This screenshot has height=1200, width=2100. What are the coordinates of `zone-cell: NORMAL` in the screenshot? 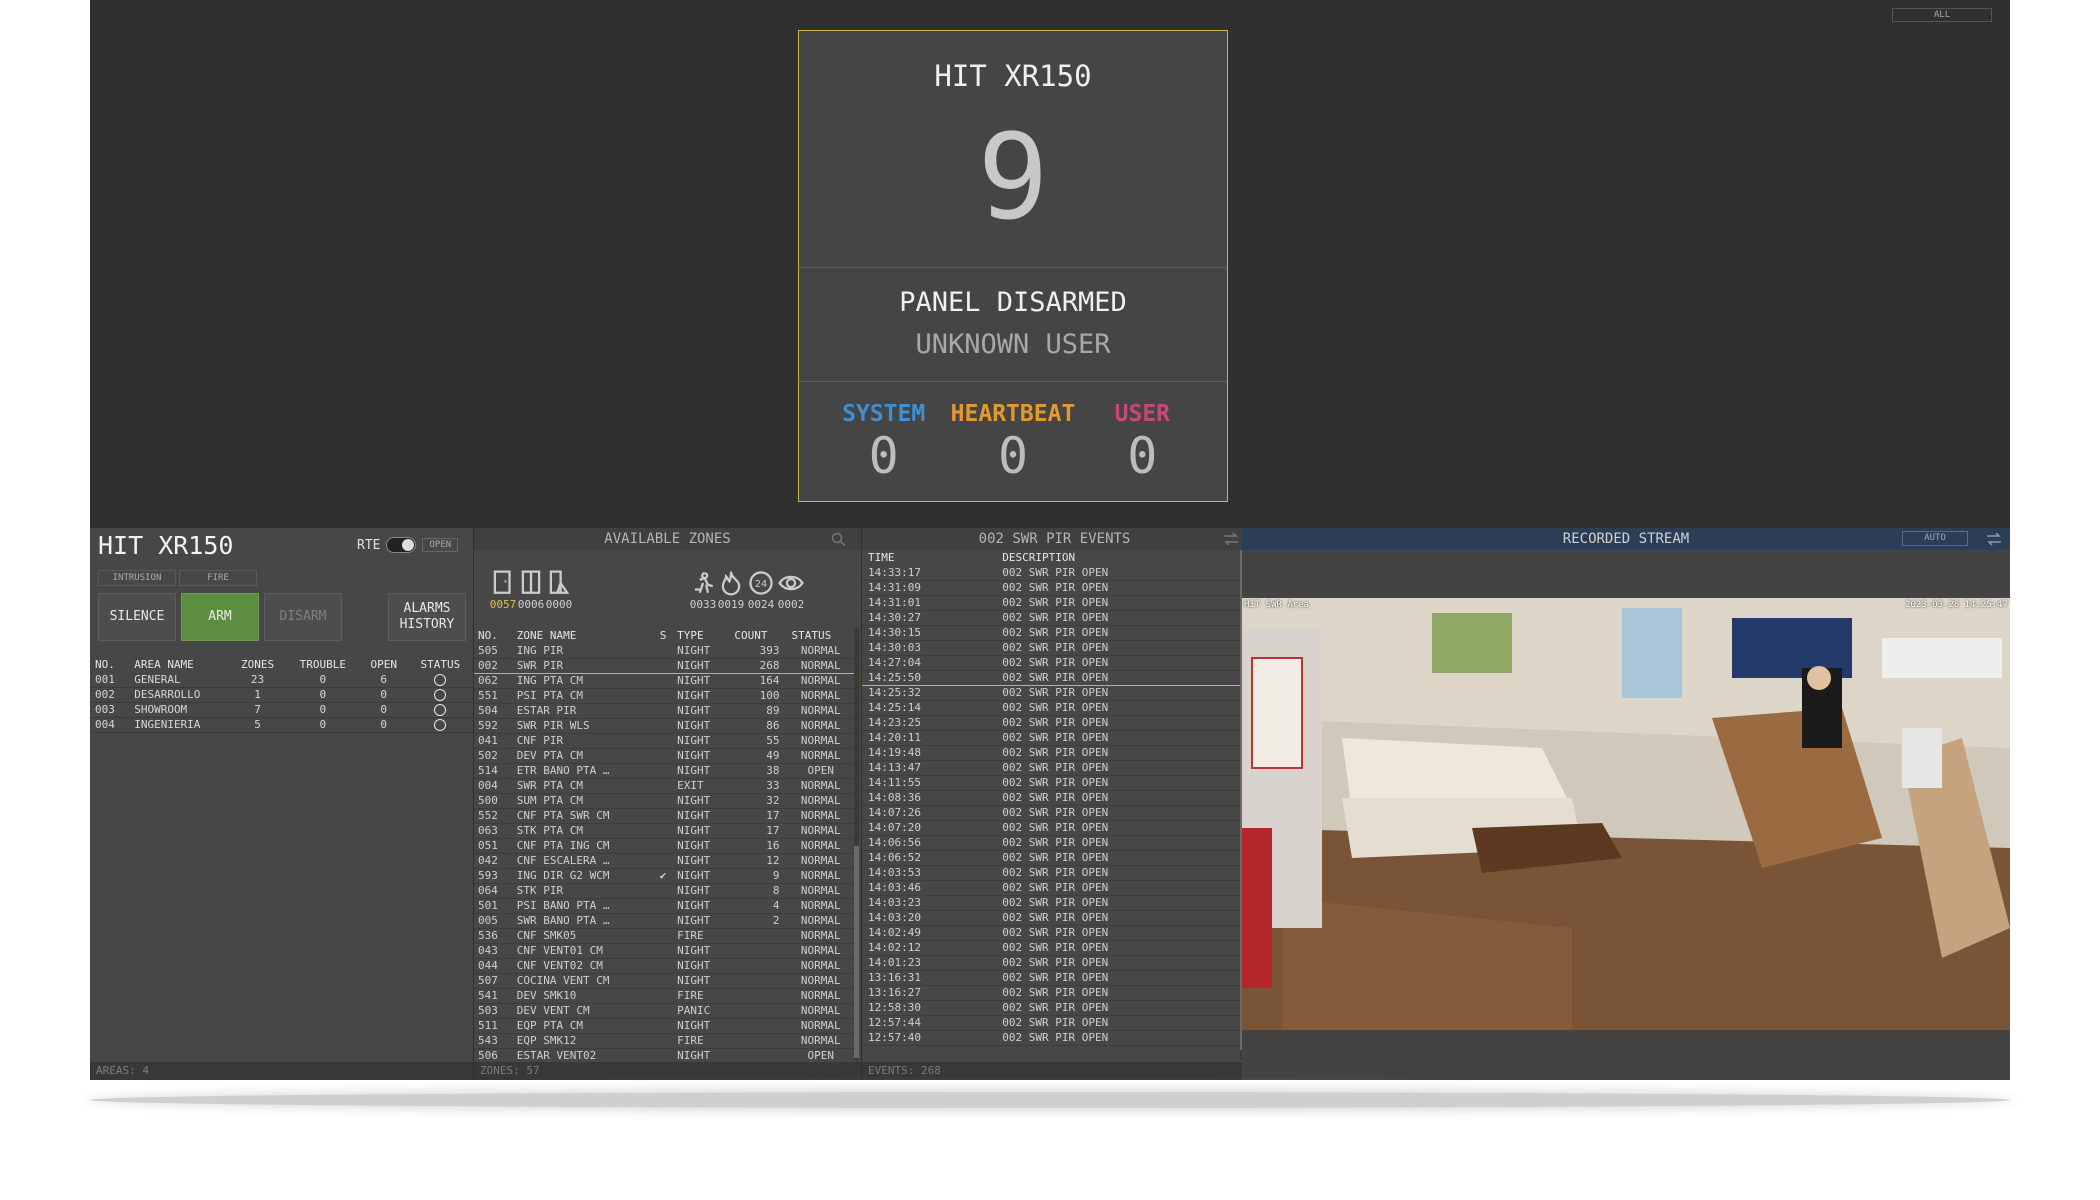 It's located at (820, 876).